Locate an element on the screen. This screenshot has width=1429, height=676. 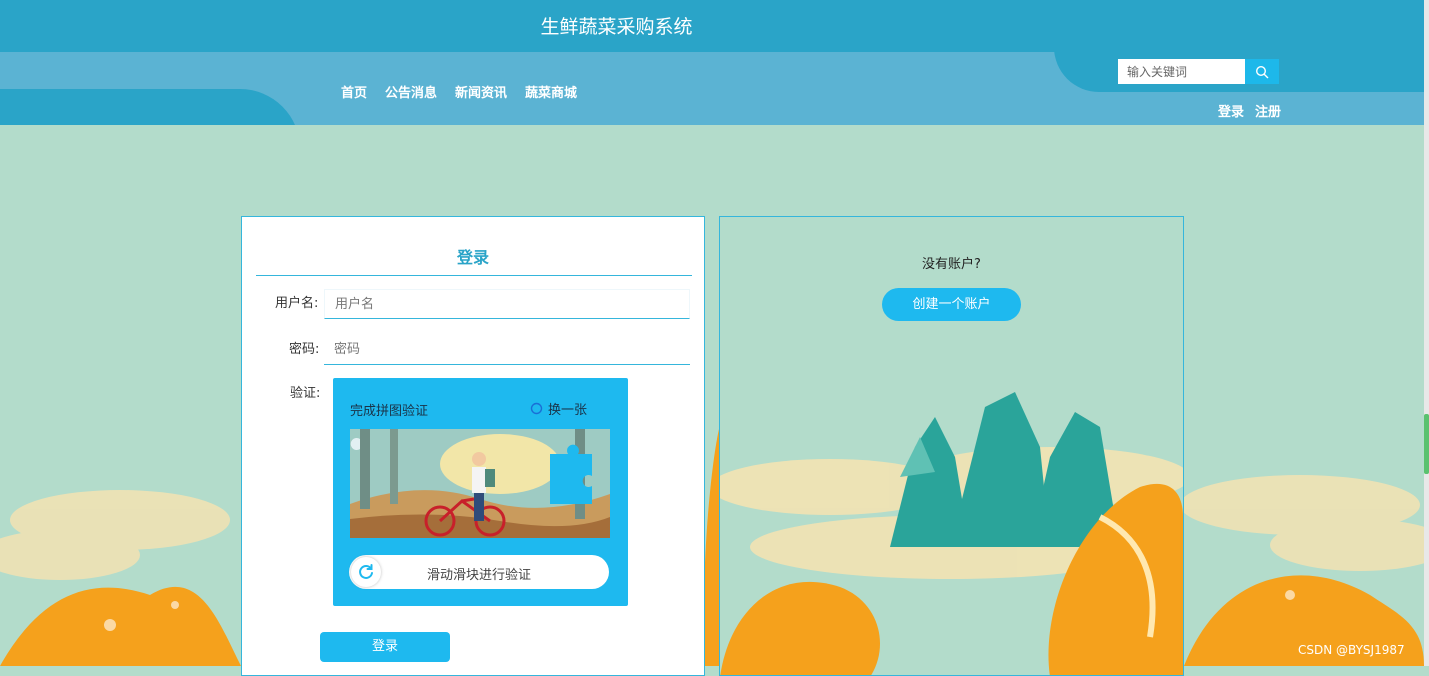
main-nav-menu: 首页 公告消息 新闻资讯 蔬菜商城 is located at coordinates (459, 91).